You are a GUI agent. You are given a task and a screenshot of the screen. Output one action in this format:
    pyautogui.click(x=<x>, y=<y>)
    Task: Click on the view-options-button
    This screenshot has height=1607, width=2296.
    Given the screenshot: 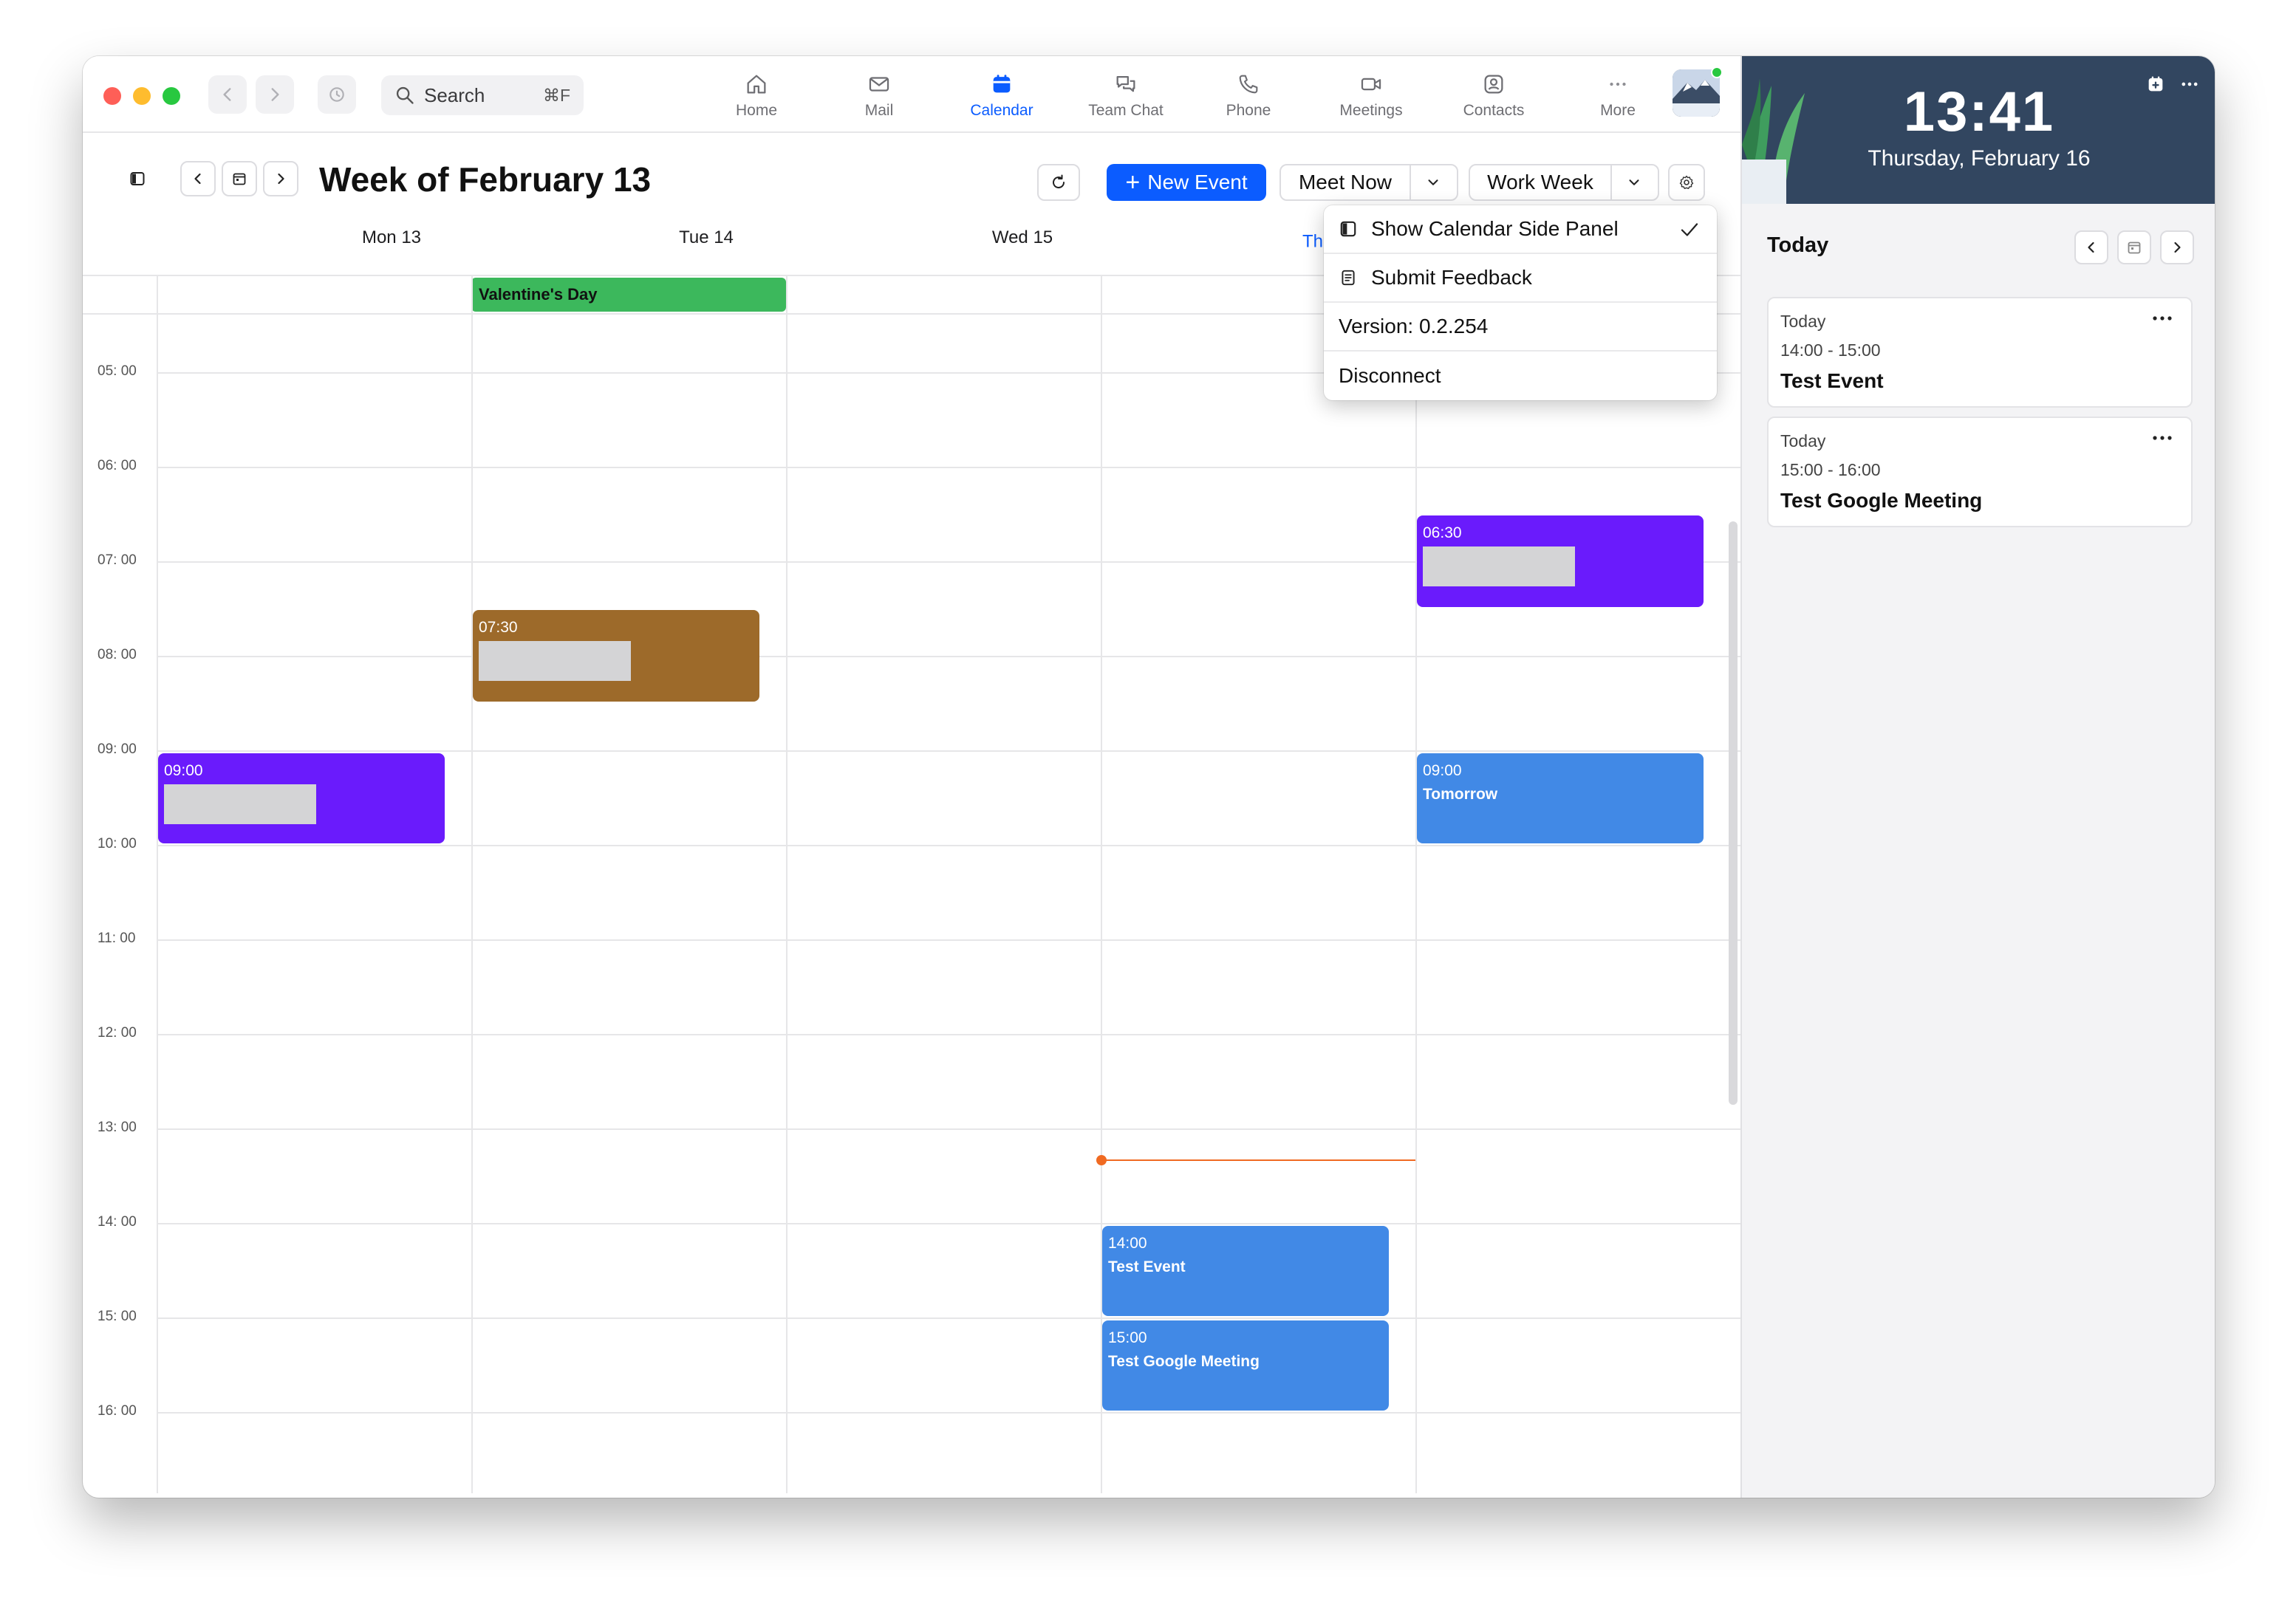 What is the action you would take?
    pyautogui.click(x=1634, y=182)
    